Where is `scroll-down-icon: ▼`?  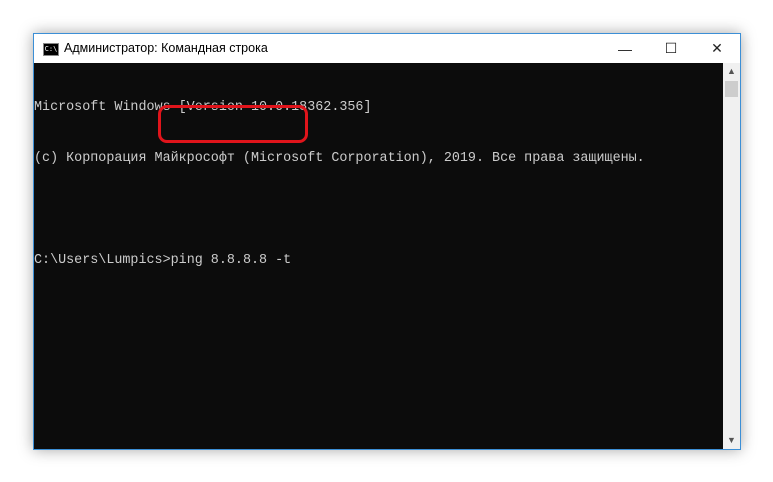
scroll-down-icon: ▼ is located at coordinates (731, 440).